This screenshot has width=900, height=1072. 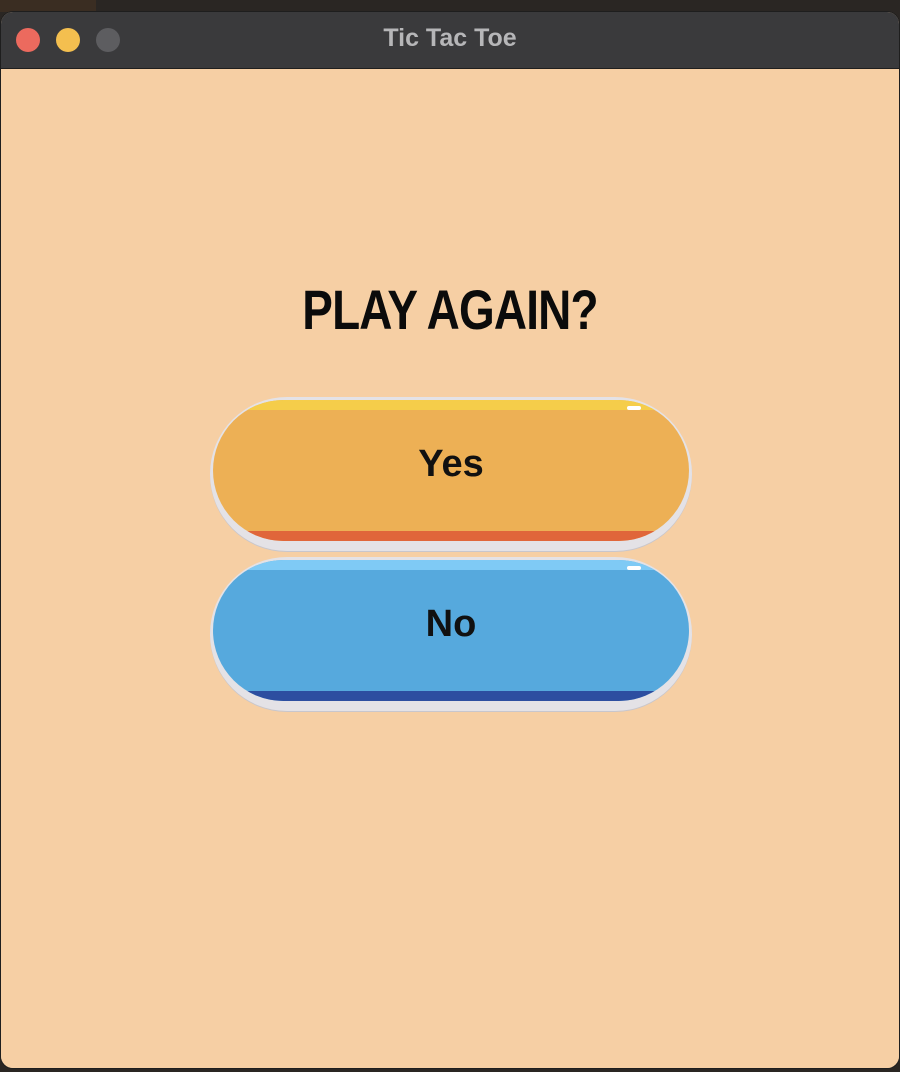 What do you see at coordinates (634, 408) in the screenshot?
I see `yes-button-shine` at bounding box center [634, 408].